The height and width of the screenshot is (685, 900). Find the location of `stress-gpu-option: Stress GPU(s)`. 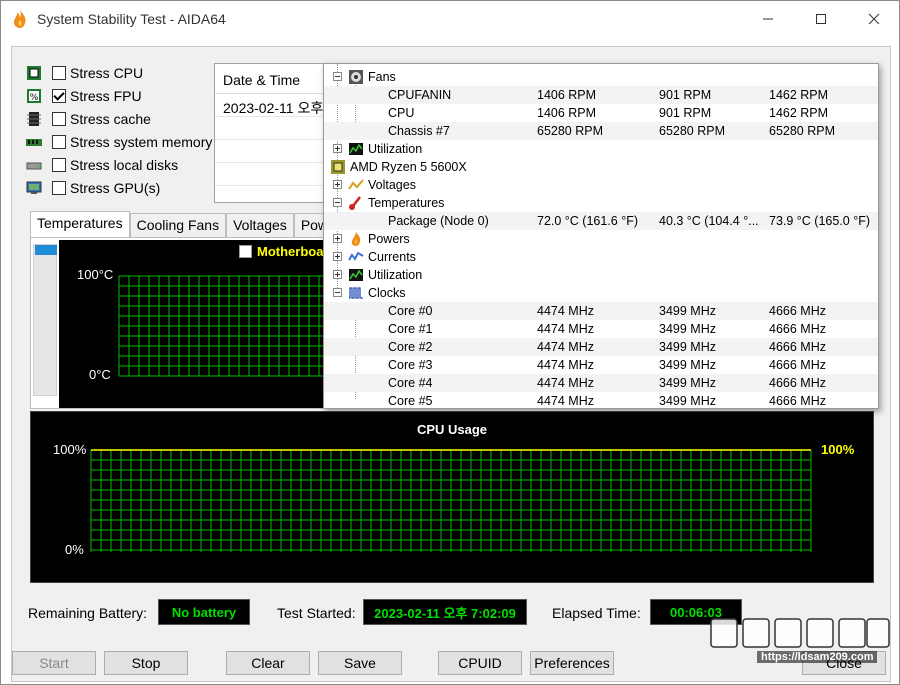

stress-gpu-option: Stress GPU(s) is located at coordinates (93, 188).